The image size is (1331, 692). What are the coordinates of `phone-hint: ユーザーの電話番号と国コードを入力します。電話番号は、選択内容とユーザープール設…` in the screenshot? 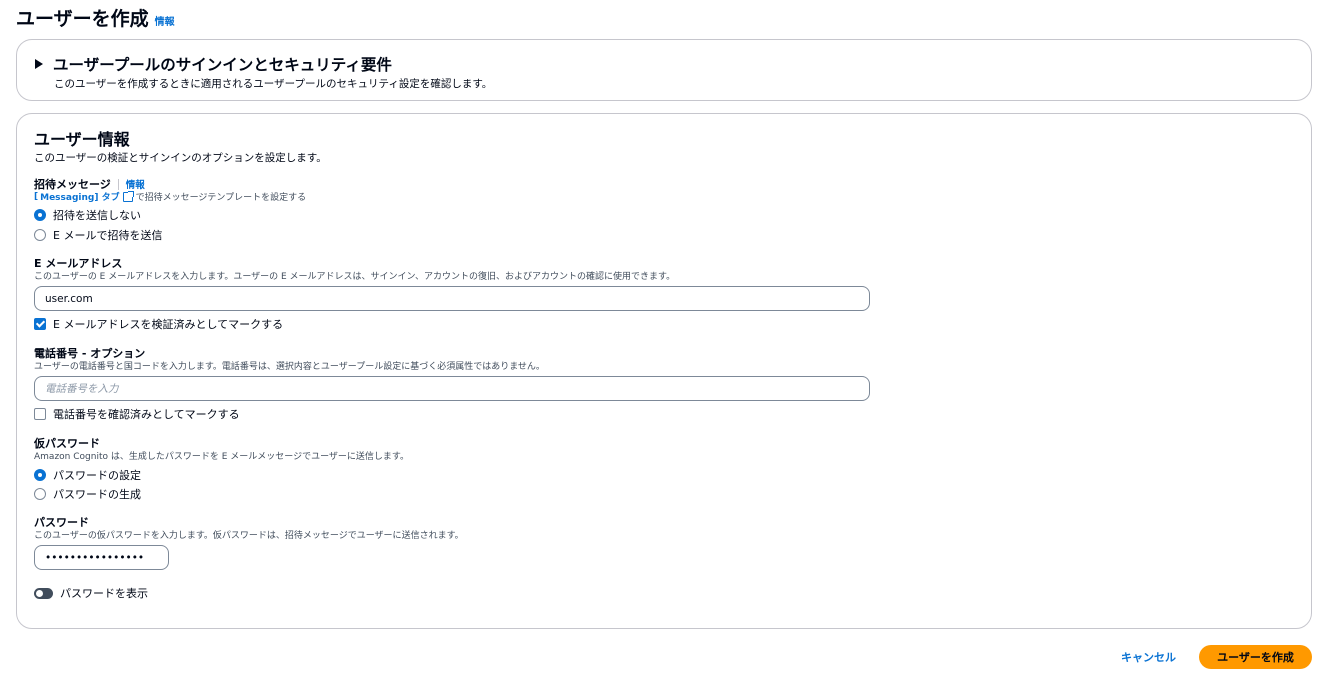 It's located at (289, 367).